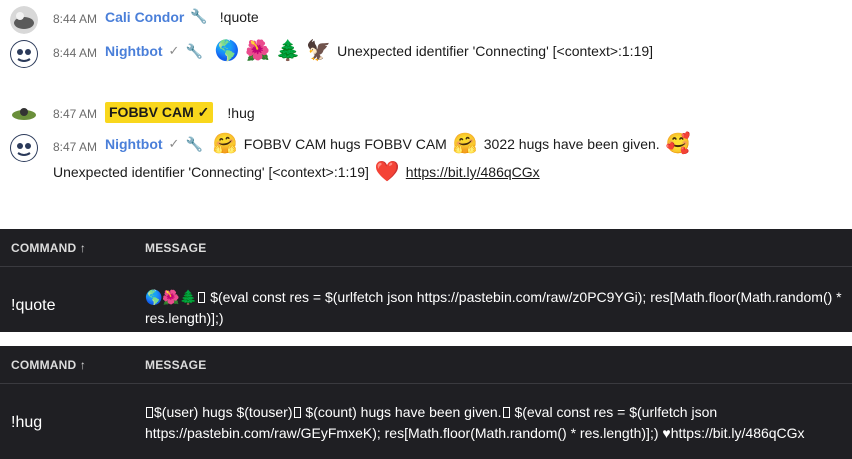 The width and height of the screenshot is (852, 459). I want to click on message-link: https://bit.ly/486qCGx, so click(473, 172).